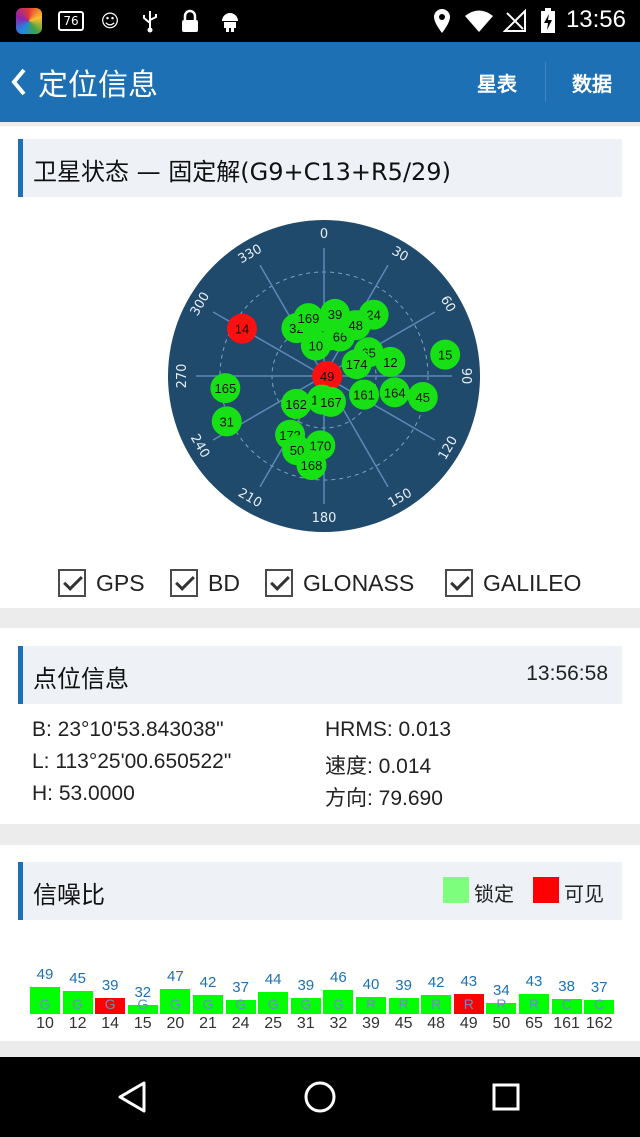 The height and width of the screenshot is (1137, 640). Describe the element at coordinates (456, 890) in the screenshot. I see `legend-locked-swatch` at that location.